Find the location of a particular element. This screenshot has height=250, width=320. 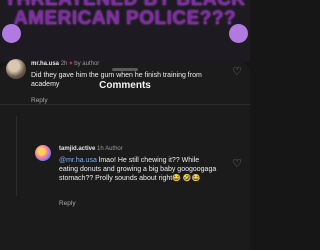

heart-icon: ♥ is located at coordinates (71, 64).